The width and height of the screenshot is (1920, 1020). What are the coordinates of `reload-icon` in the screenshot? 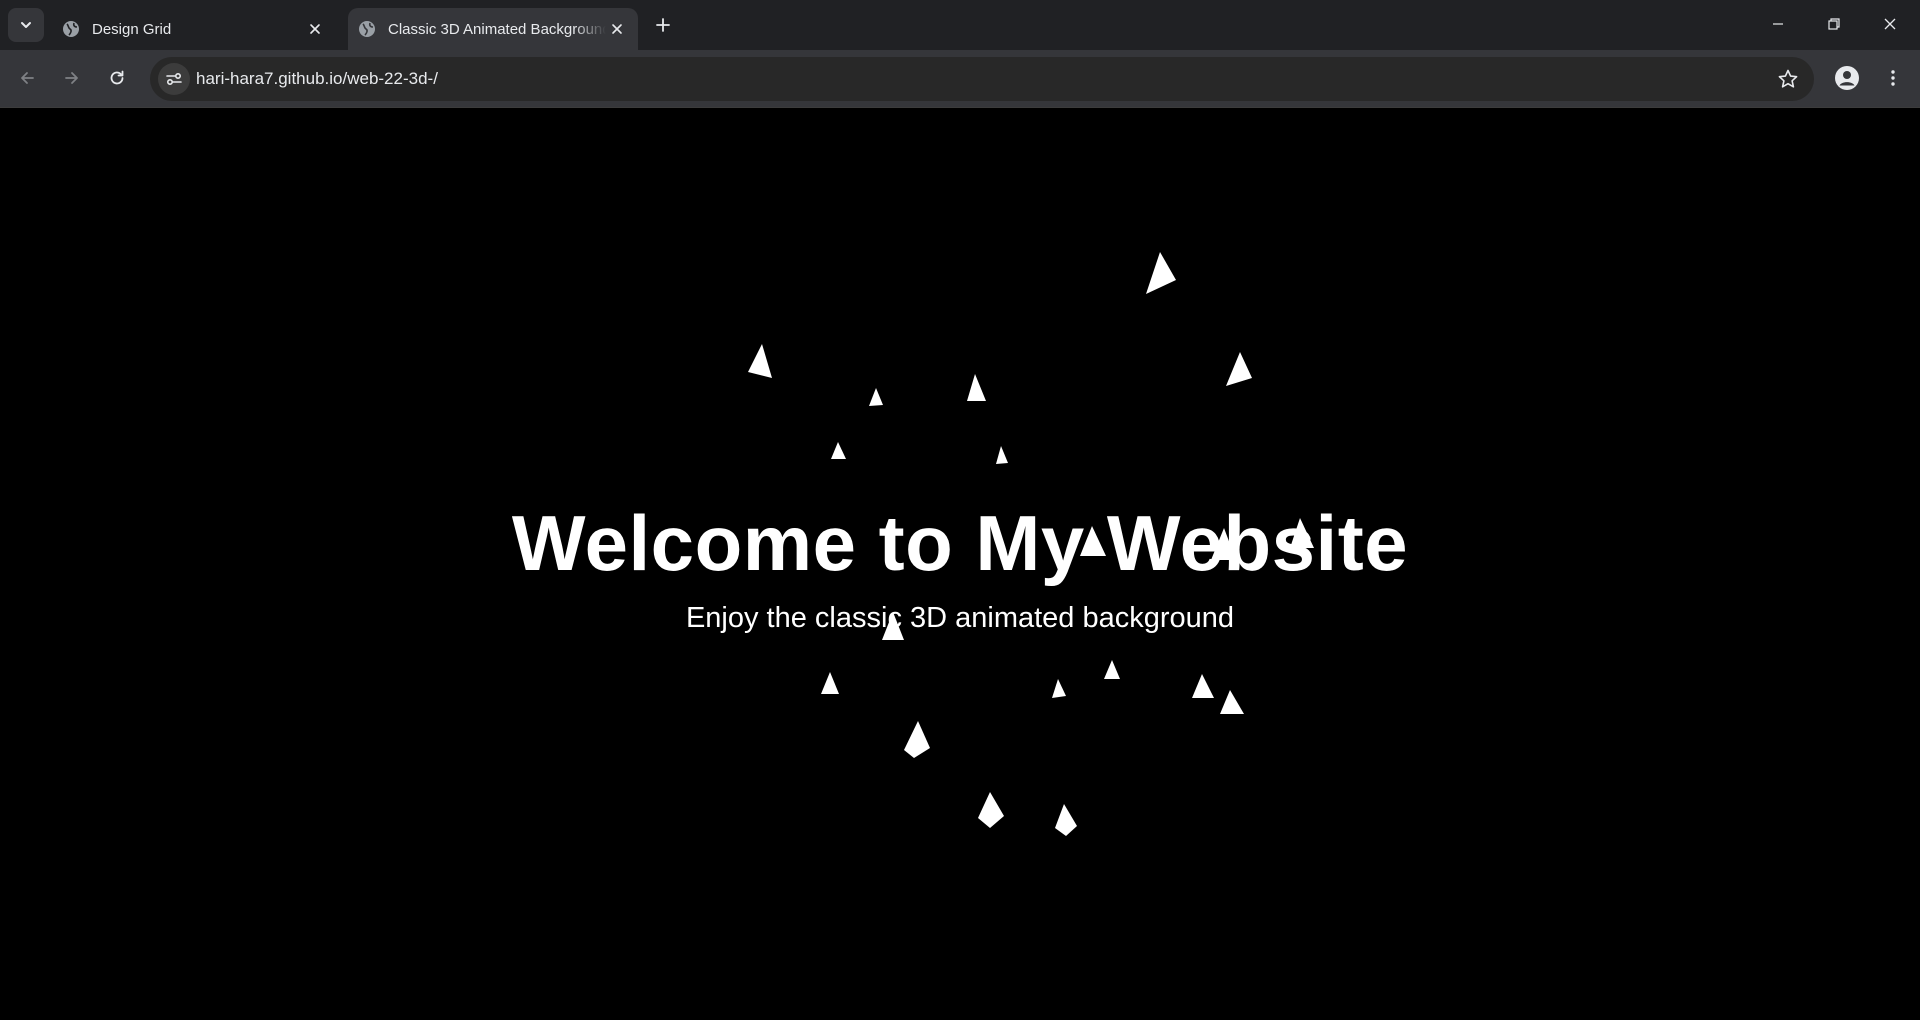 It's located at (117, 77).